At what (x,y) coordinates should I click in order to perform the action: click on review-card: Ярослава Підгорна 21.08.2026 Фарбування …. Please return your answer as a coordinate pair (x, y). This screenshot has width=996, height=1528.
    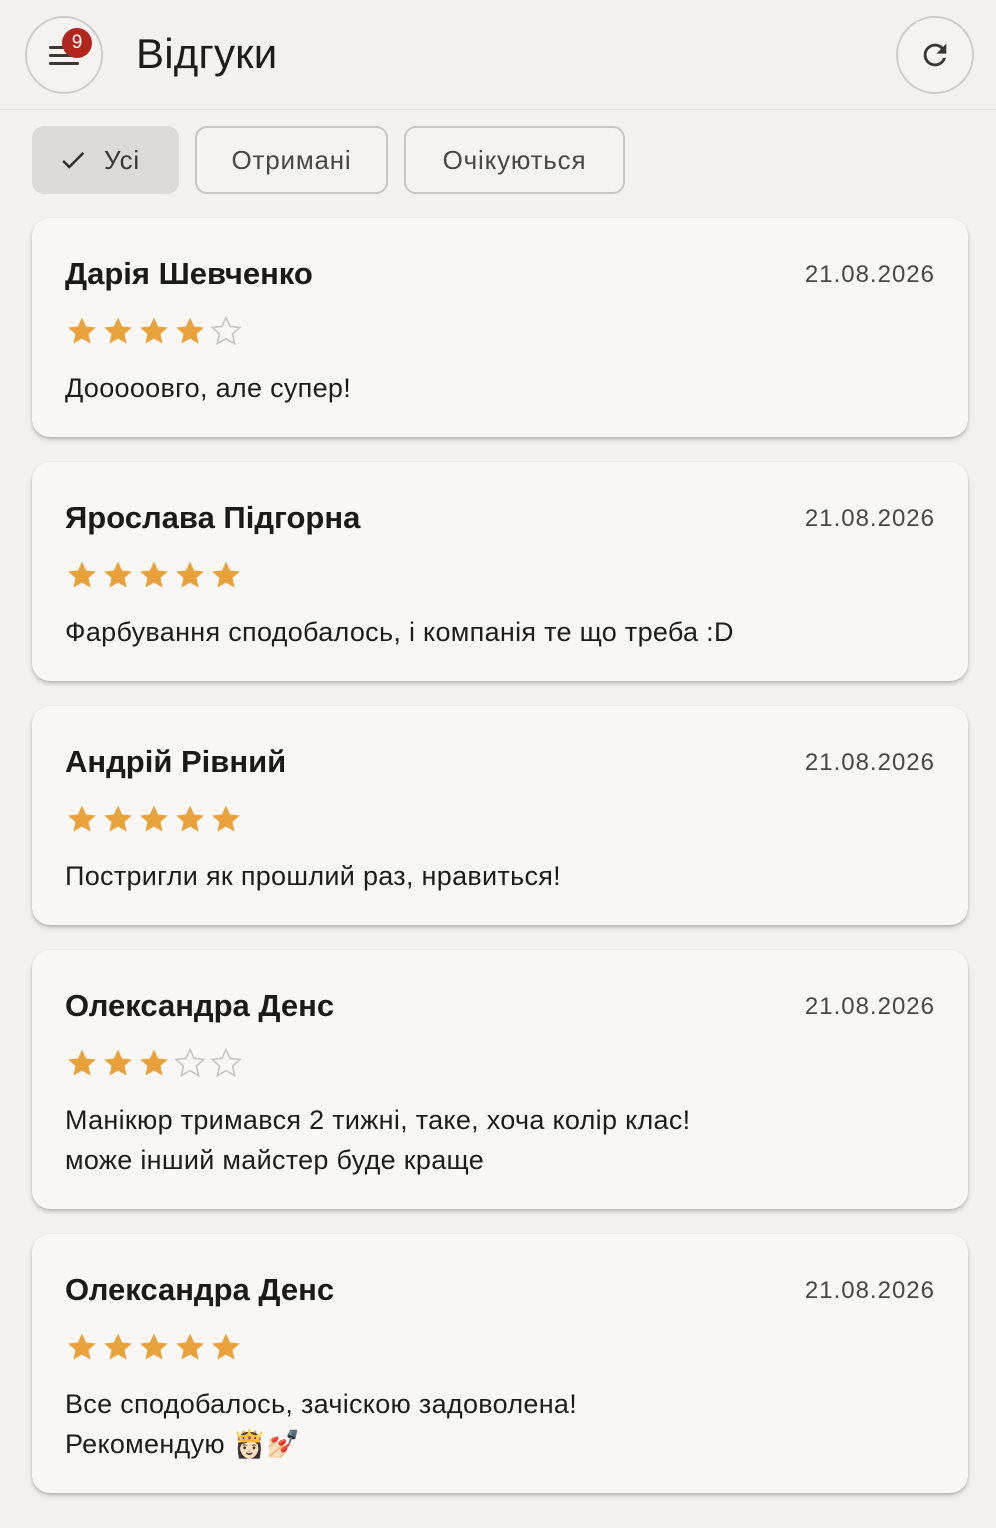
    Looking at the image, I should click on (500, 571).